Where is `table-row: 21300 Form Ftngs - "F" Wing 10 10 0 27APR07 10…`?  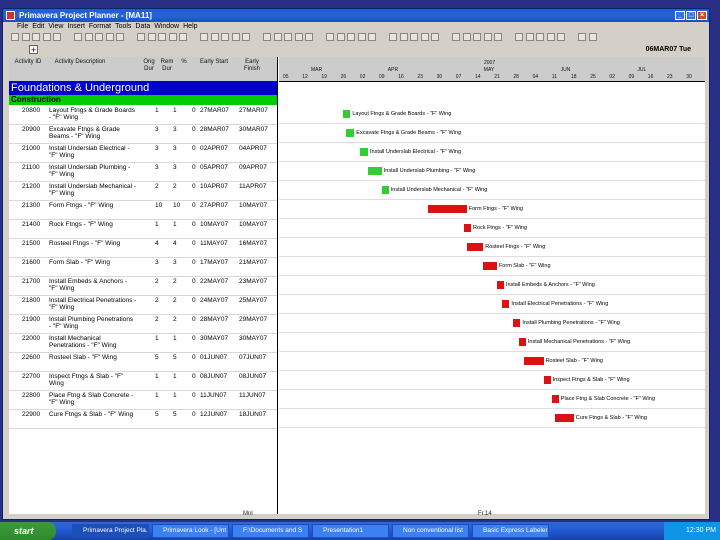
table-row: 21300 Form Ftngs - "F" Wing 10 10 0 27APR07 10… is located at coordinates (143, 210).